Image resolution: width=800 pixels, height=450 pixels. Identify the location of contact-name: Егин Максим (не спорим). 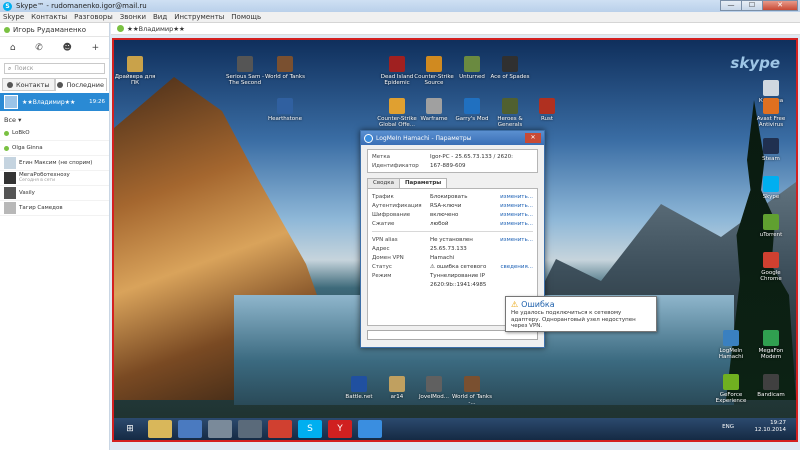
(56, 163).